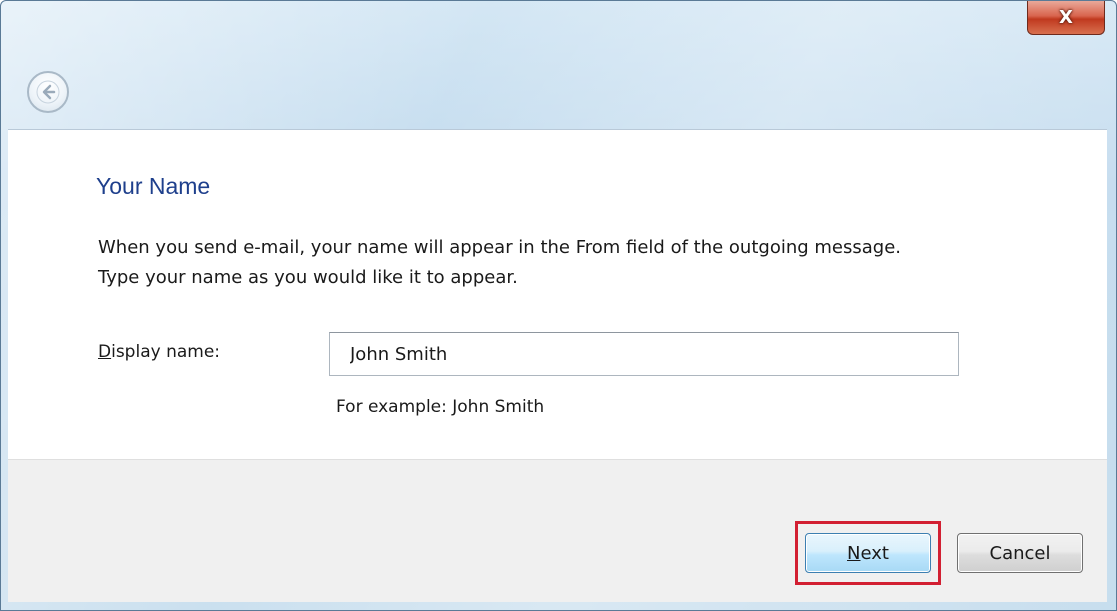  I want to click on display-name-label: Display name:, so click(159, 352).